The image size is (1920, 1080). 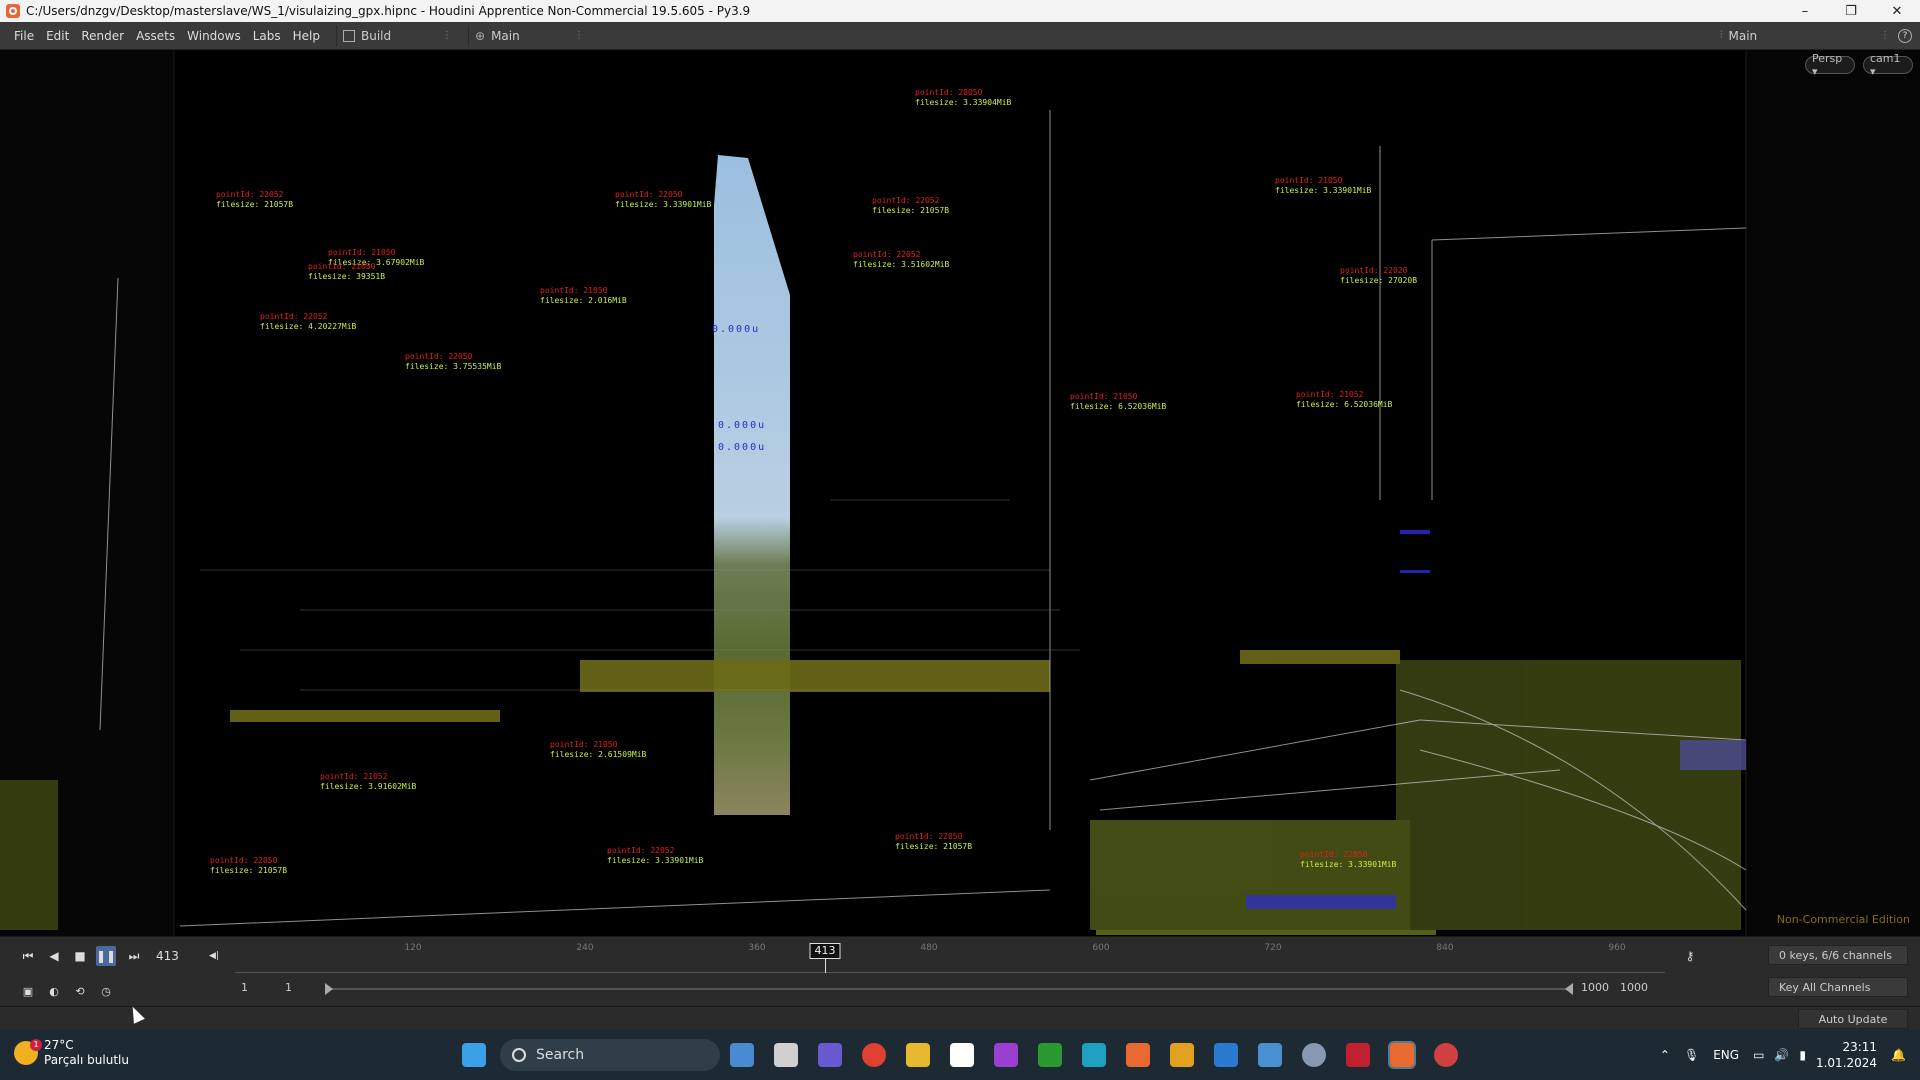 What do you see at coordinates (825, 951) in the screenshot?
I see `timeline-cursor-label: 413` at bounding box center [825, 951].